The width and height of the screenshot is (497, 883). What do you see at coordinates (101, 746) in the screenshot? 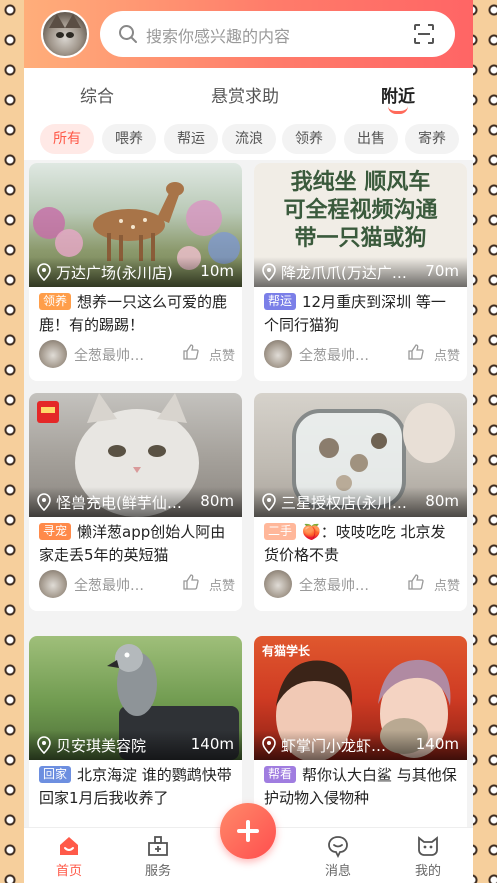
I see `location-name: 贝安琪美容院` at bounding box center [101, 746].